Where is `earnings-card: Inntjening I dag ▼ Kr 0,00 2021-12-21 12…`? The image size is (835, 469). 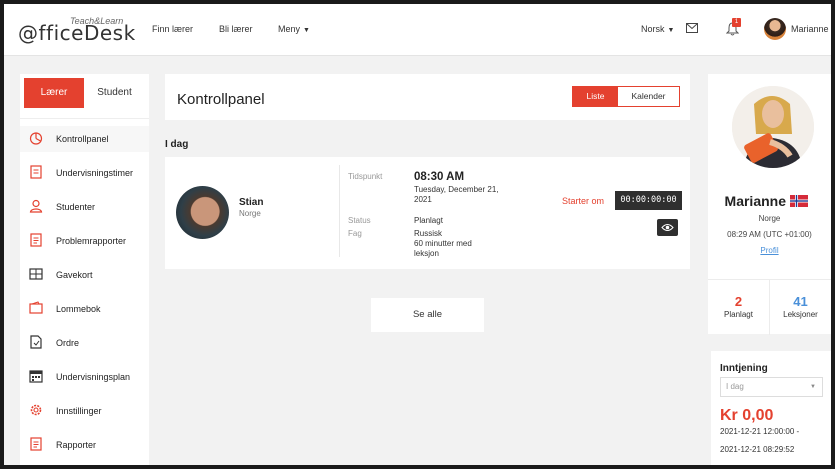 earnings-card: Inntjening I dag ▼ Kr 0,00 2021-12-21 12… is located at coordinates (771, 408).